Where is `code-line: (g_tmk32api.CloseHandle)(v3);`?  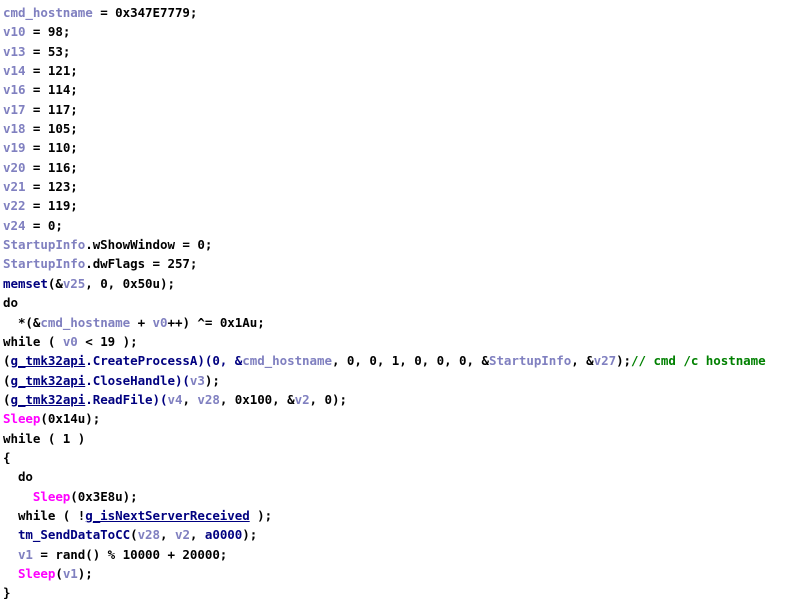 code-line: (g_tmk32api.CloseHandle)(v3); is located at coordinates (401, 380).